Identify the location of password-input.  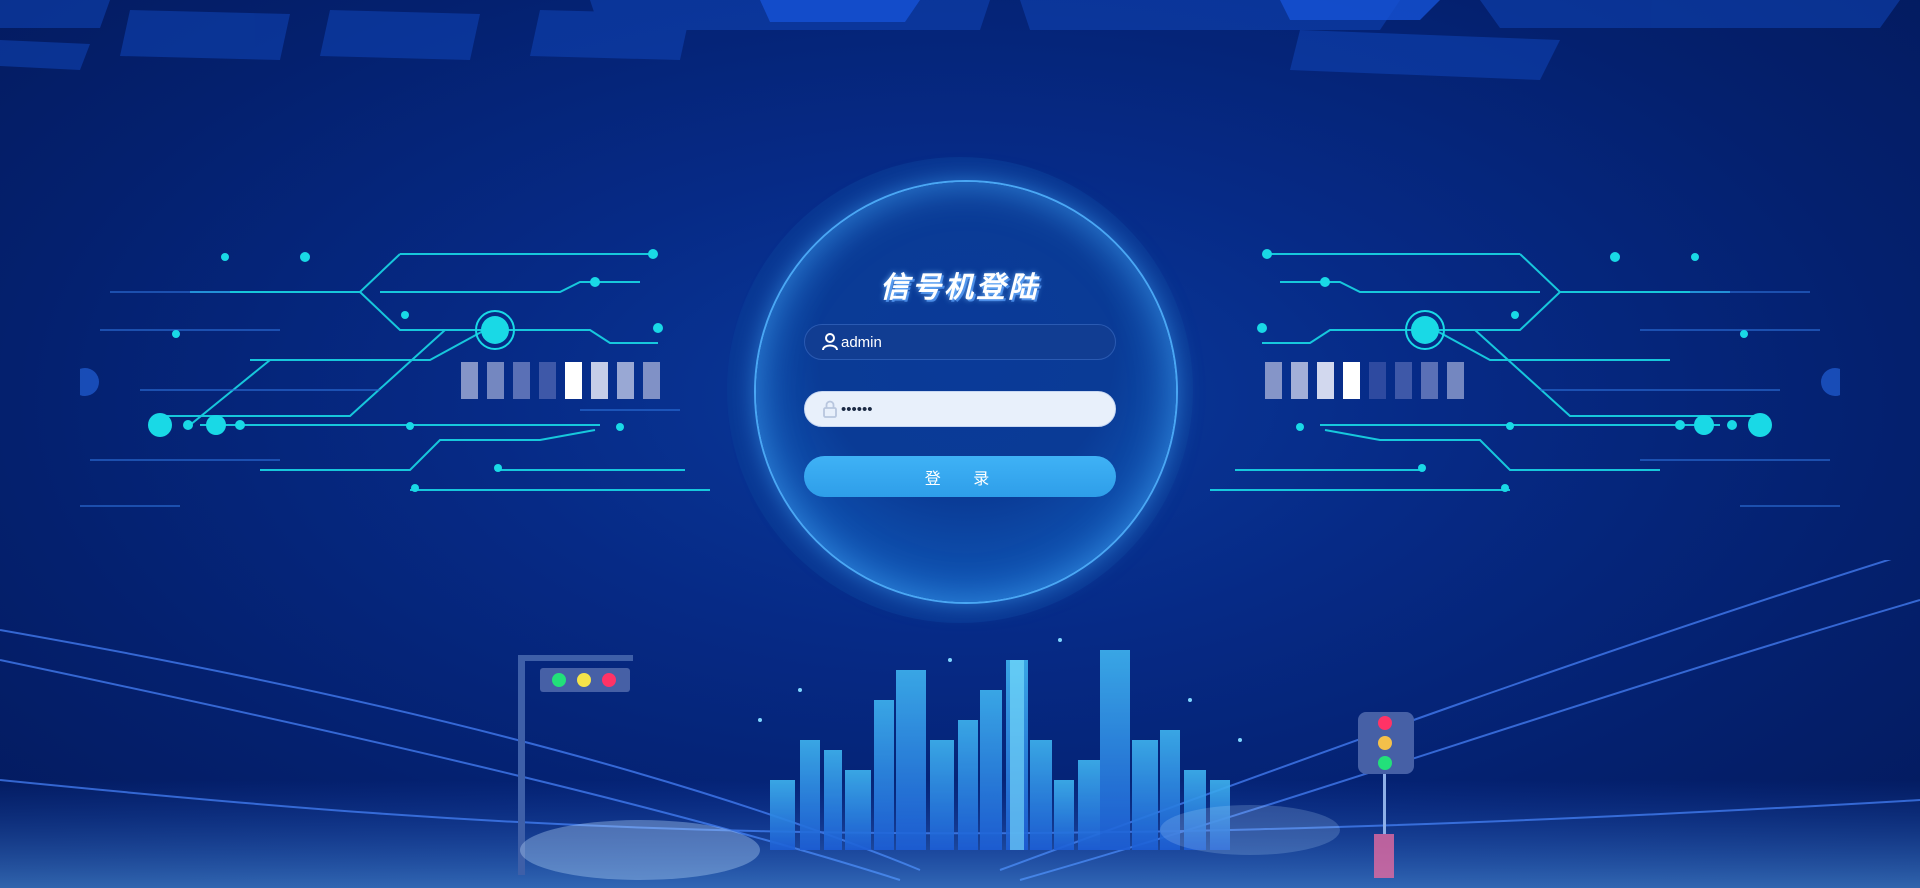
(970, 409).